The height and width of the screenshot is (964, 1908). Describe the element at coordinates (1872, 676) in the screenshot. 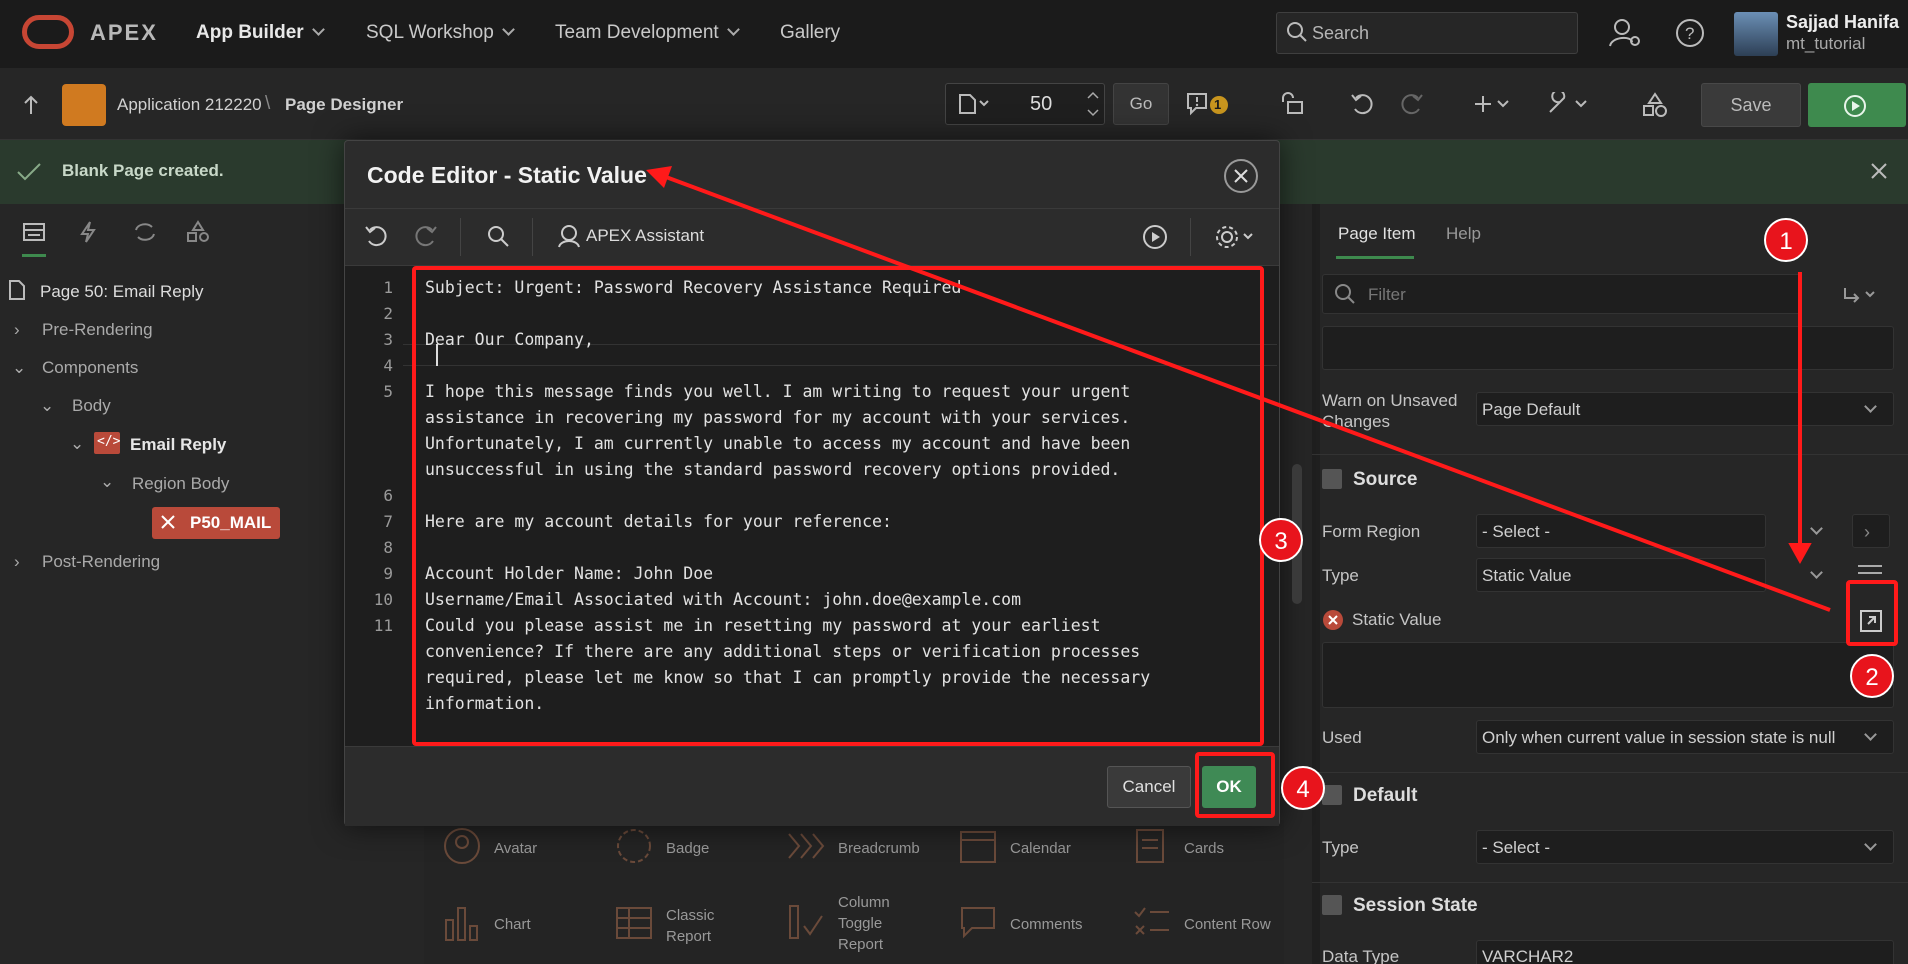

I see `annotation-step-2: 2` at that location.